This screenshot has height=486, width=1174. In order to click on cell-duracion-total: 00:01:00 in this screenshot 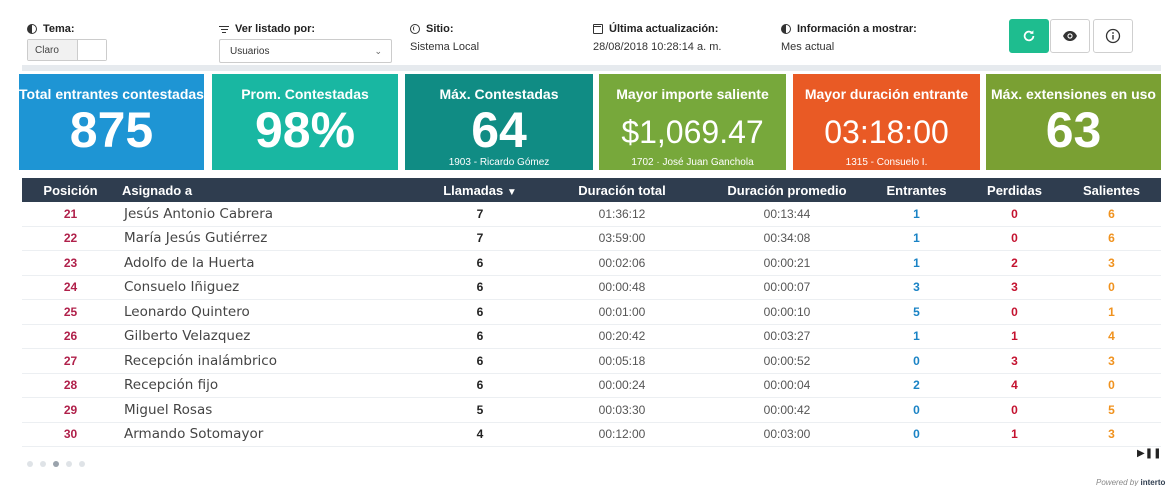, I will do `click(622, 311)`.